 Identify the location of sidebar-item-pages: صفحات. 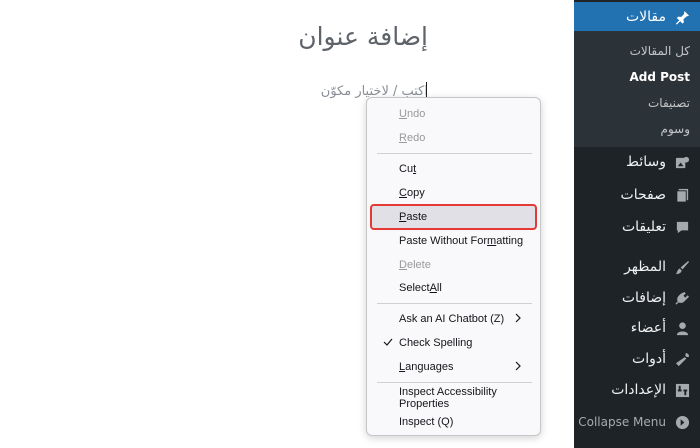
(637, 195).